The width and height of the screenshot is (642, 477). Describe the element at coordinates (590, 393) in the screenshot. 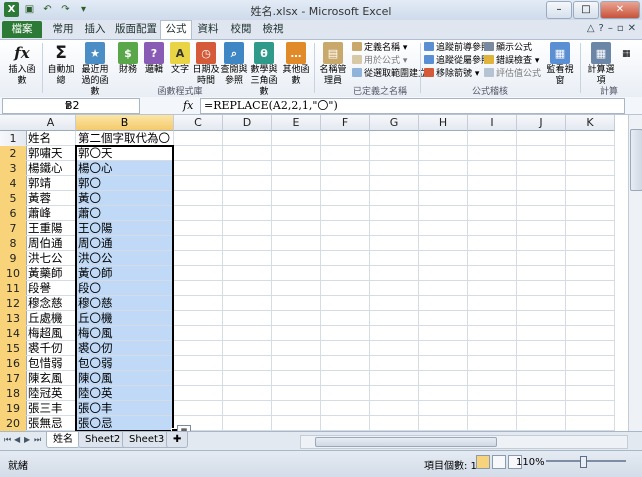

I see `cell-k18` at that location.